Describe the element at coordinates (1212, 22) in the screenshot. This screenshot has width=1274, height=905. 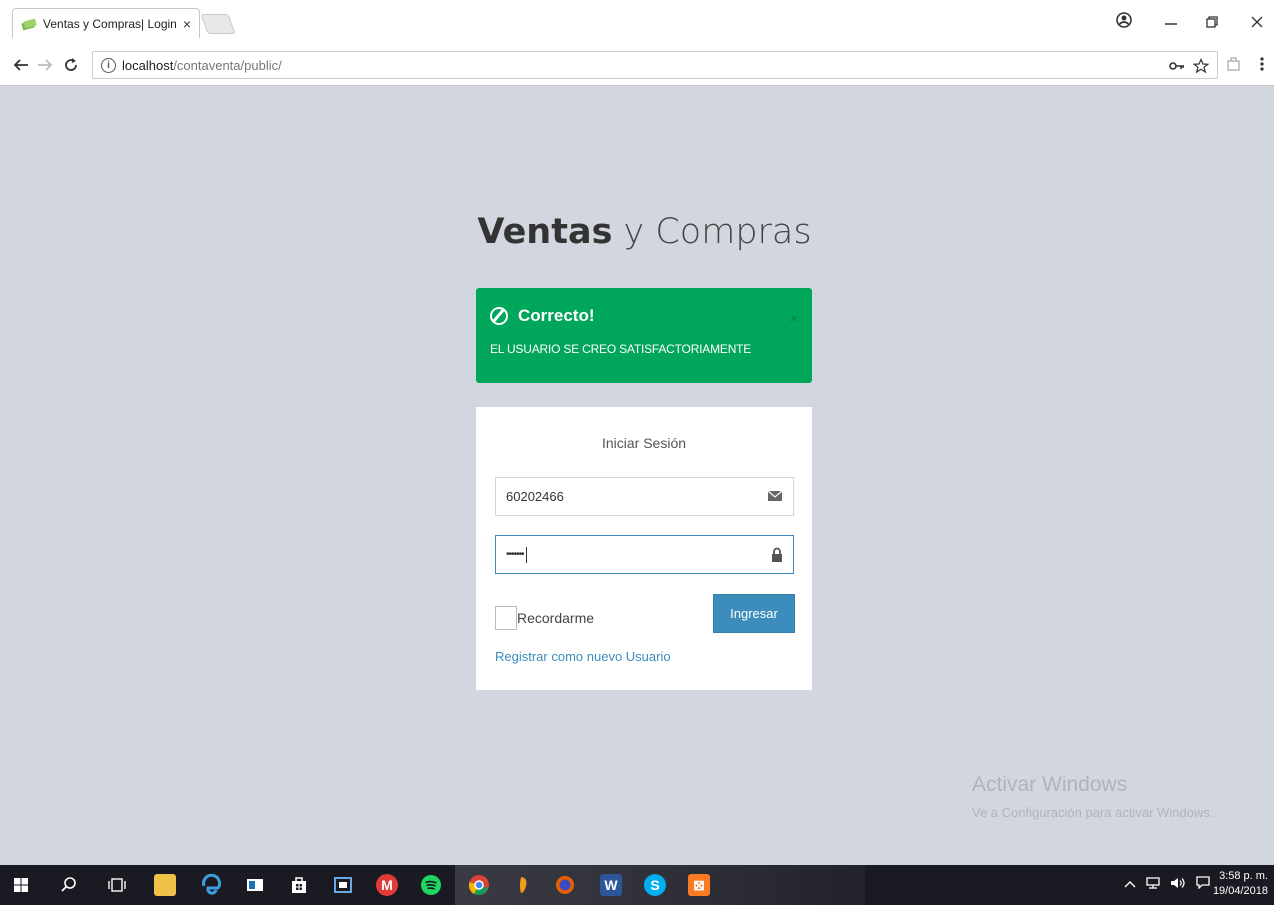
I see `restore-icon` at that location.